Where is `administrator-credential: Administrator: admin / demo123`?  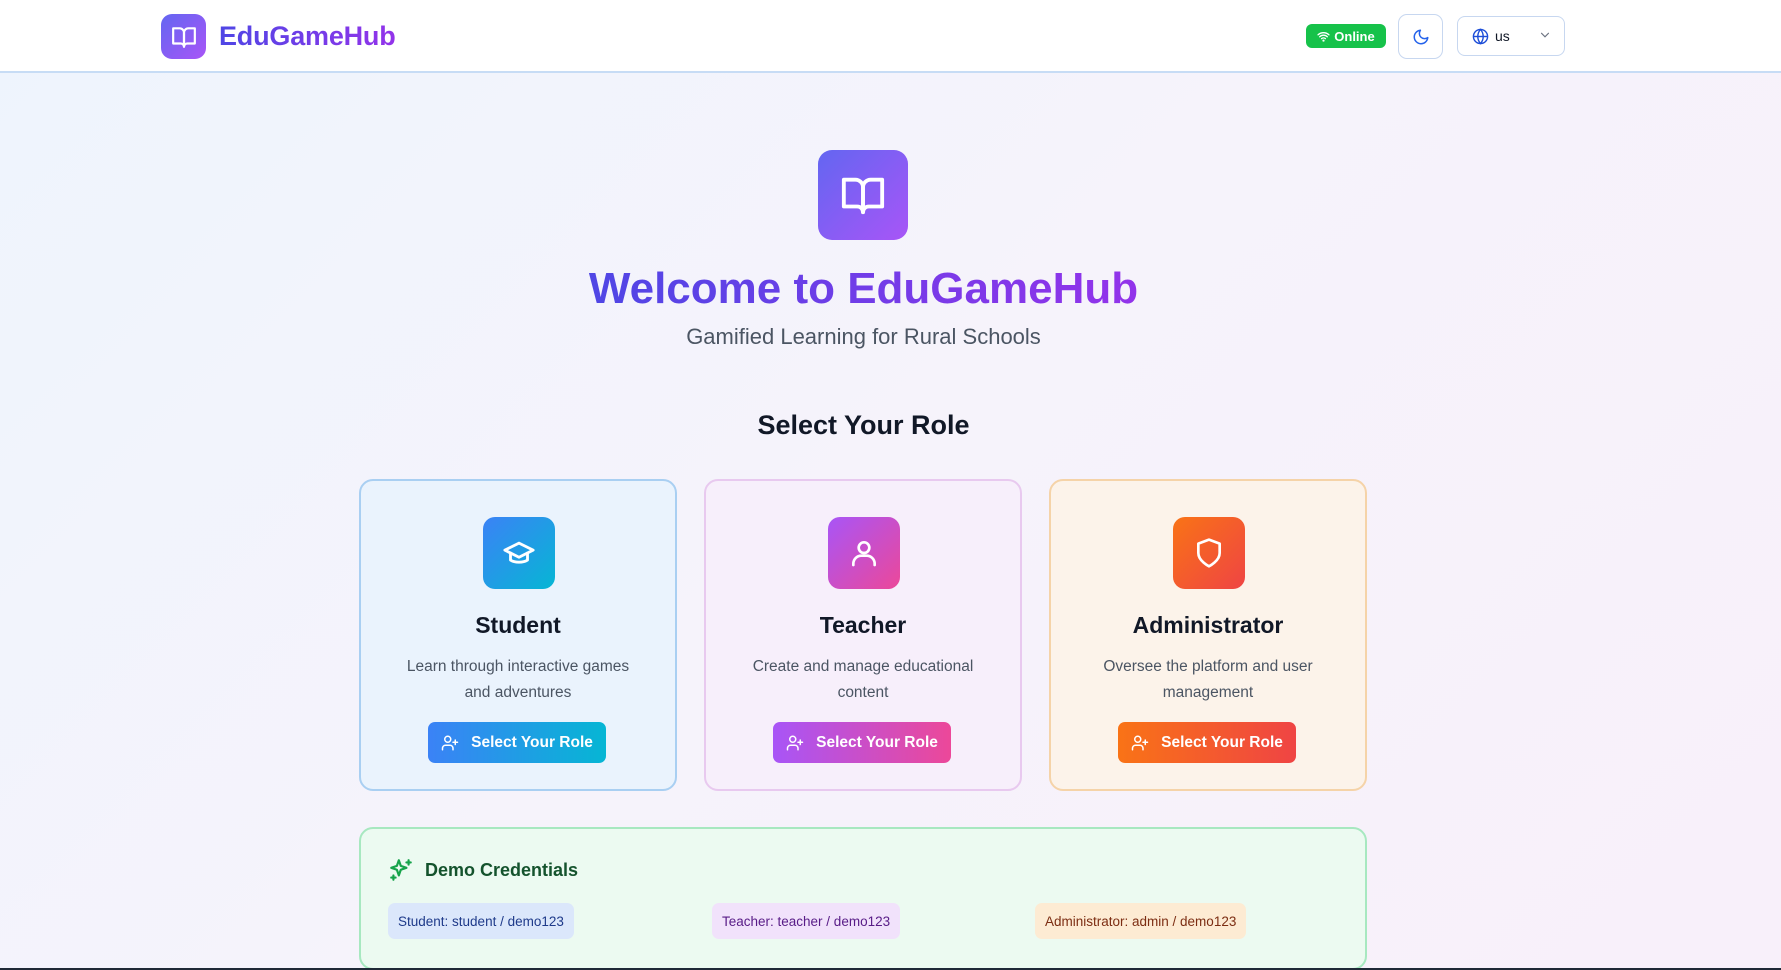
administrator-credential: Administrator: admin / demo123 is located at coordinates (1141, 921).